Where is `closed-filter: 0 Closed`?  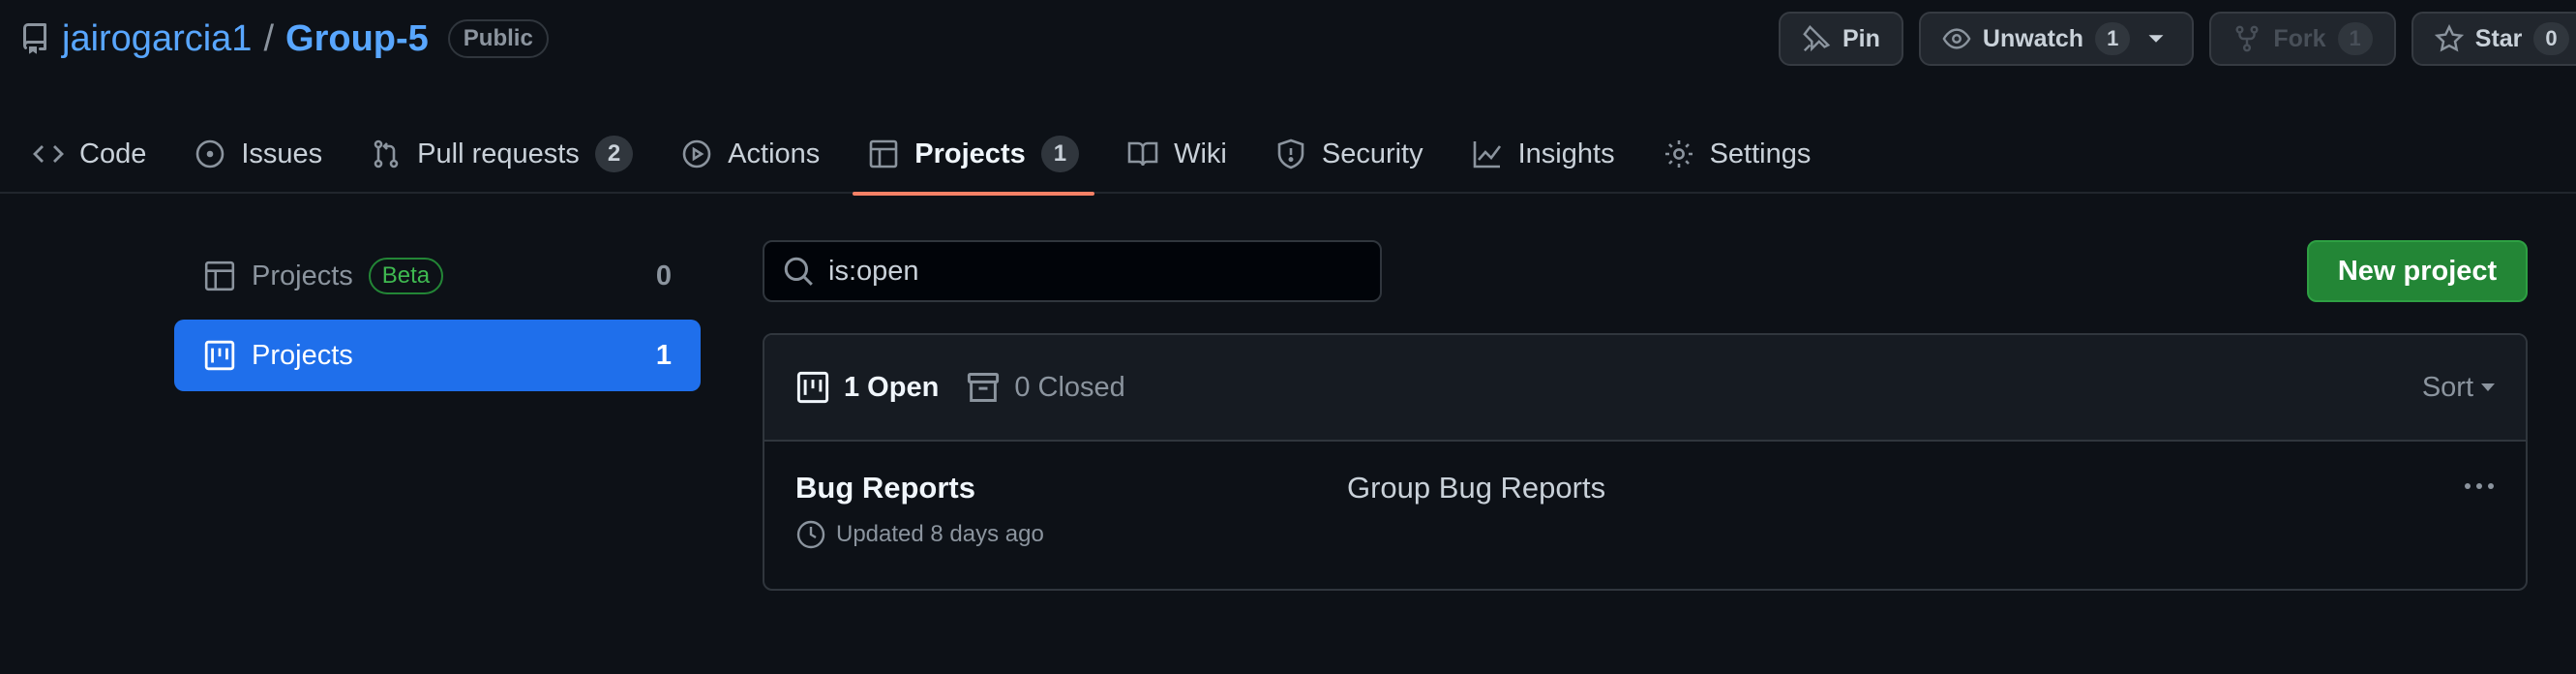 closed-filter: 0 Closed is located at coordinates (1045, 387).